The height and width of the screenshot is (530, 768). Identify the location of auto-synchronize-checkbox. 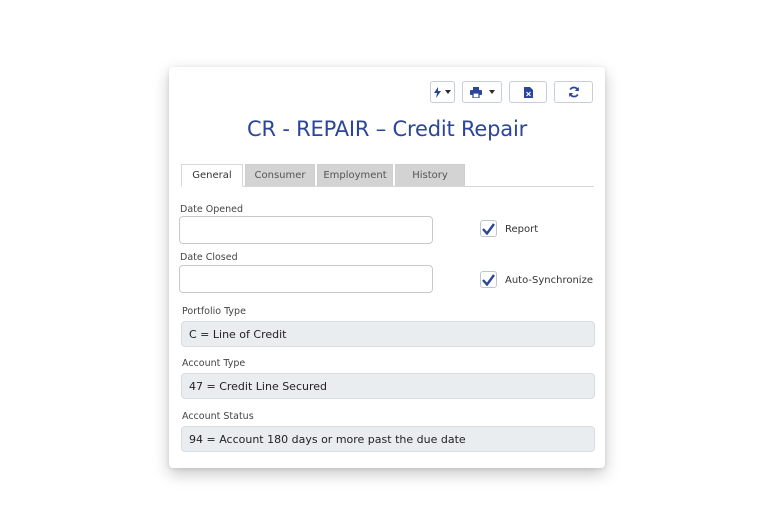
(488, 279).